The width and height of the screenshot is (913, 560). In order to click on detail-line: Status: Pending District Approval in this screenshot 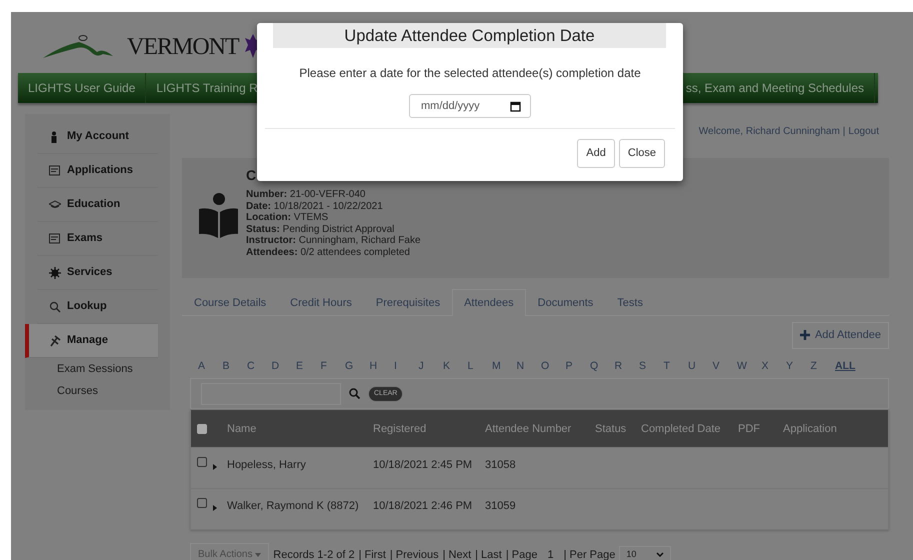, I will do `click(321, 229)`.